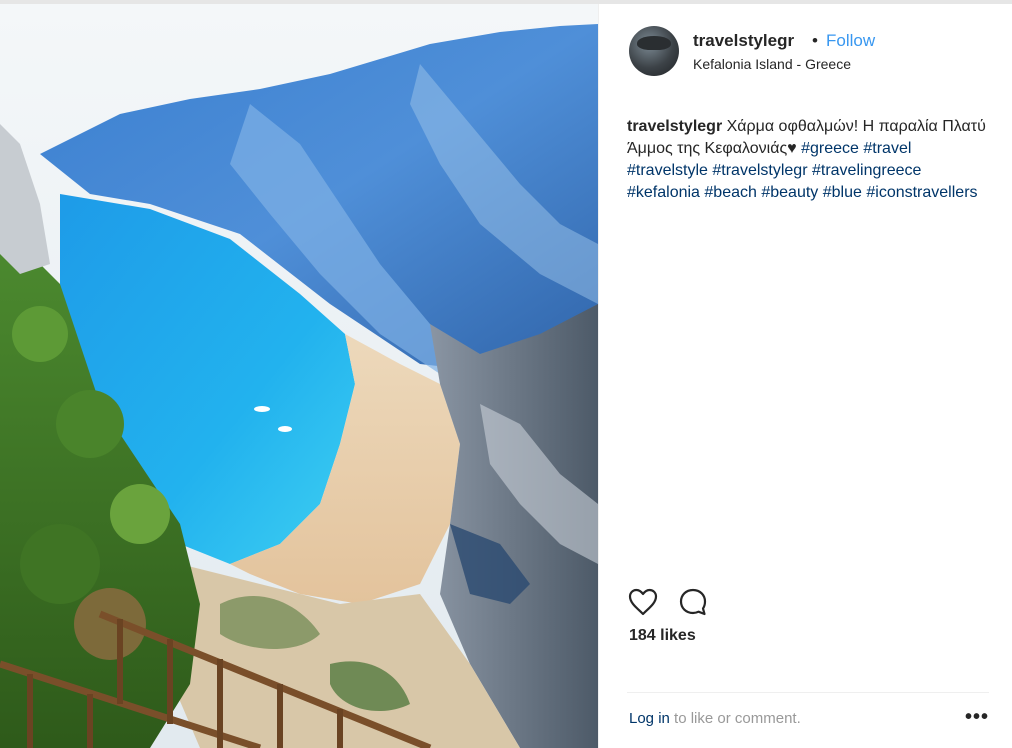 This screenshot has width=1012, height=748. Describe the element at coordinates (921, 192) in the screenshot. I see `hashtag-link: #iconstravellers` at that location.